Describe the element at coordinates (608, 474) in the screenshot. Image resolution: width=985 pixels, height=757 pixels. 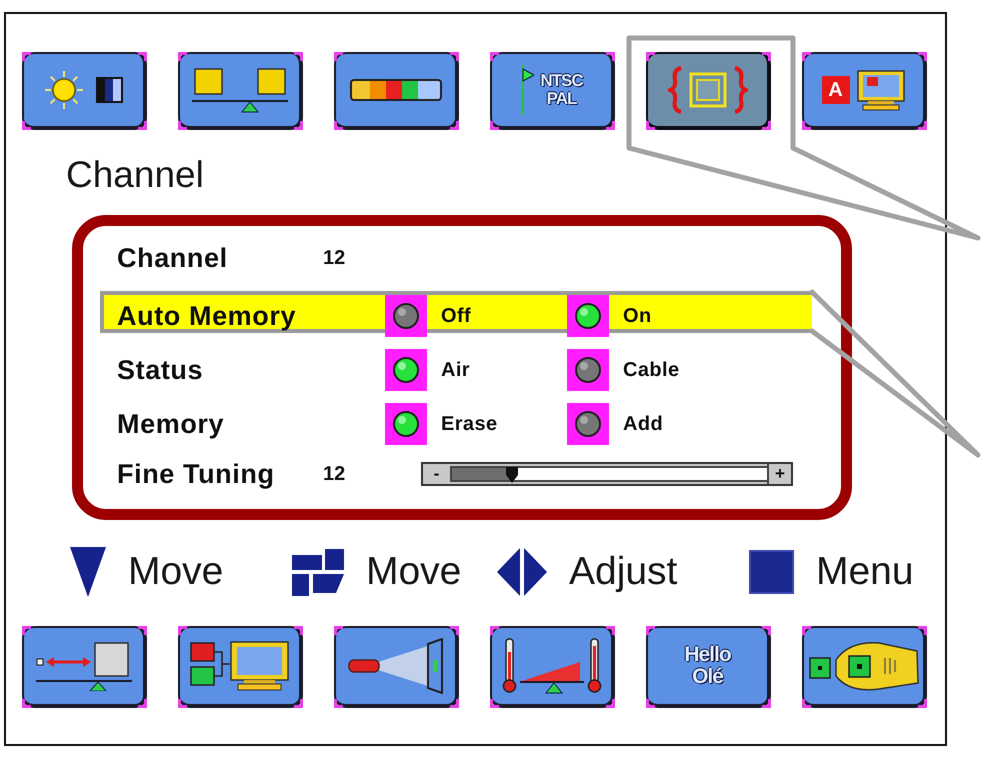
I see `slider-track` at that location.